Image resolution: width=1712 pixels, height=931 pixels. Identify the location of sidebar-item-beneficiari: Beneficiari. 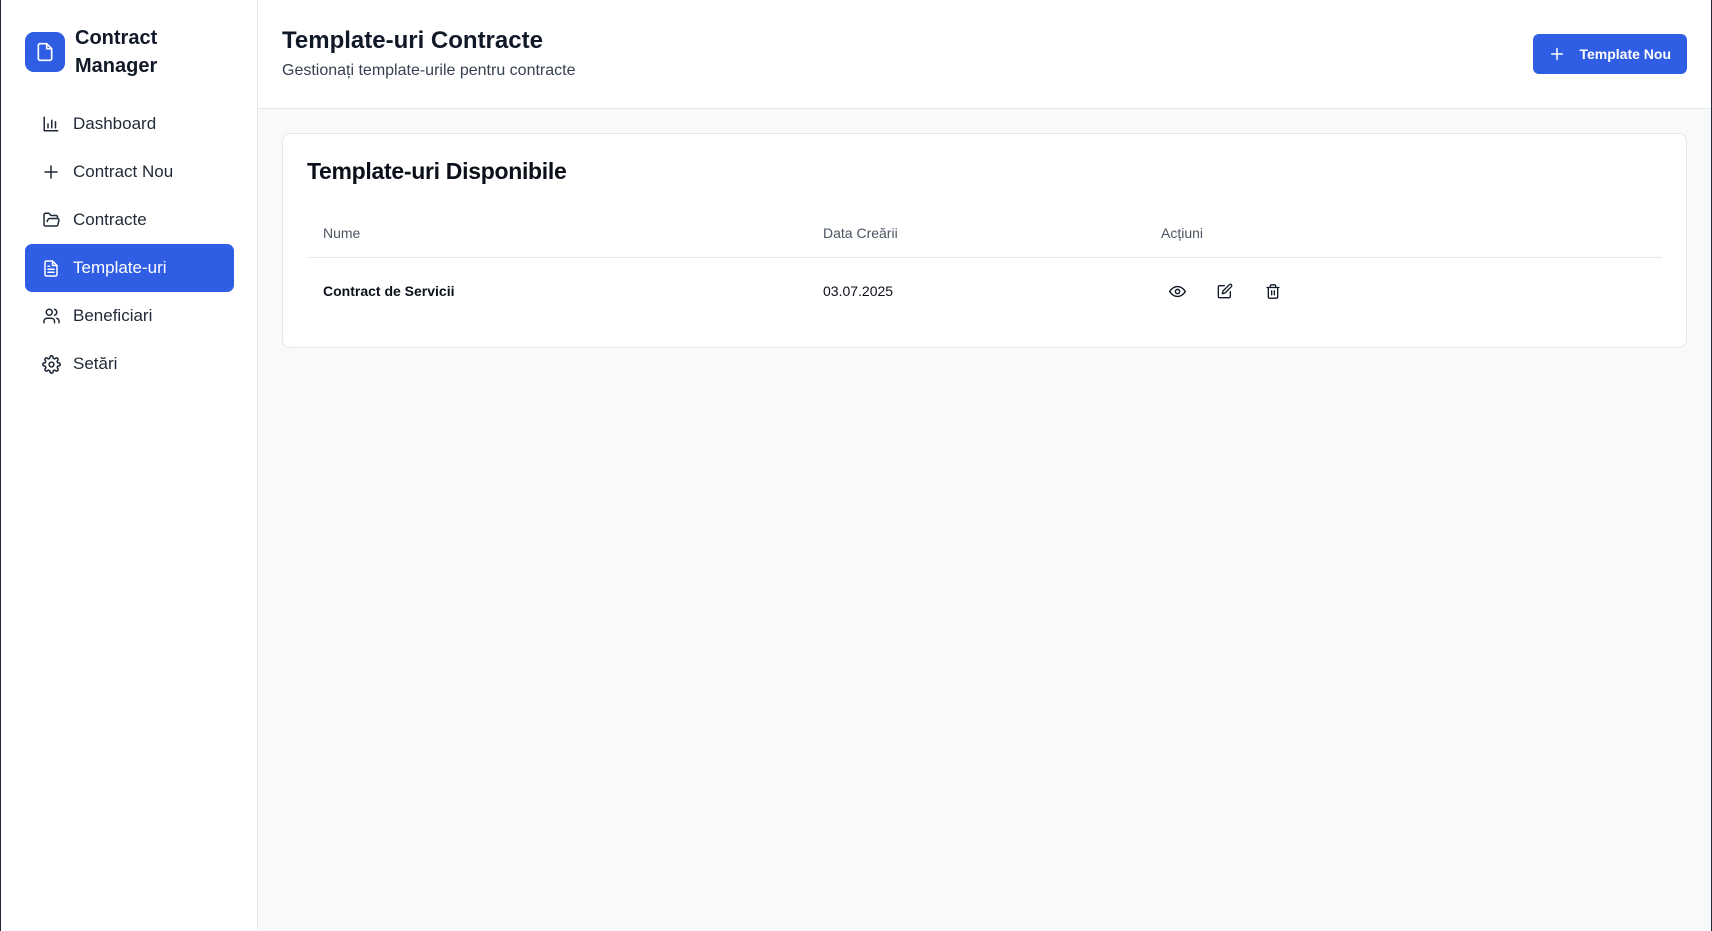
(129, 316).